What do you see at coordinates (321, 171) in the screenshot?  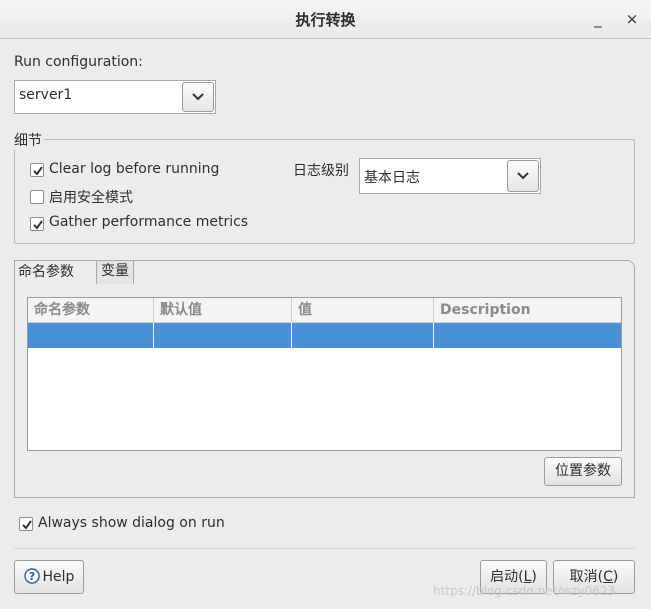 I see `log-level-label: 日志级别` at bounding box center [321, 171].